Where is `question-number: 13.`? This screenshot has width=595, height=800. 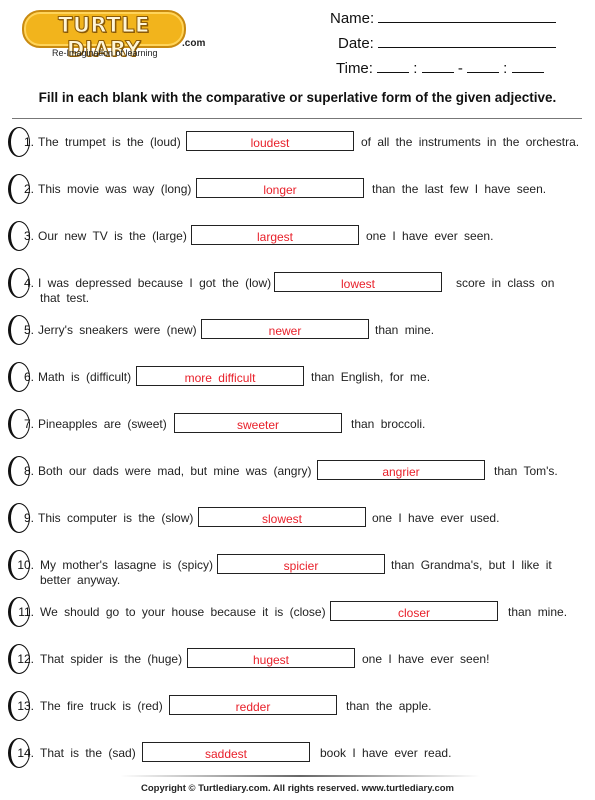
question-number: 13. is located at coordinates (25, 706).